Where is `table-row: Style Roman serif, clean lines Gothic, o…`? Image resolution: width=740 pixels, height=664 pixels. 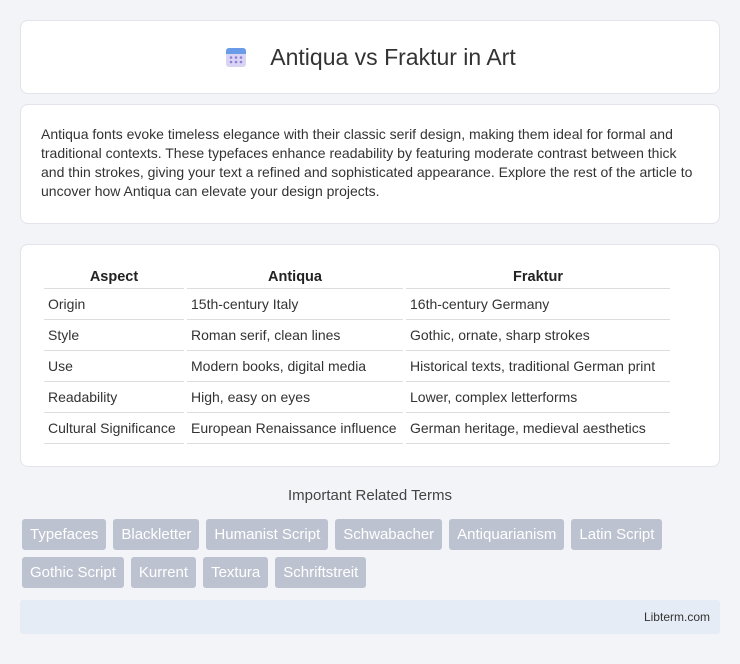
table-row: Style Roman serif, clean lines Gothic, o… is located at coordinates (357, 335).